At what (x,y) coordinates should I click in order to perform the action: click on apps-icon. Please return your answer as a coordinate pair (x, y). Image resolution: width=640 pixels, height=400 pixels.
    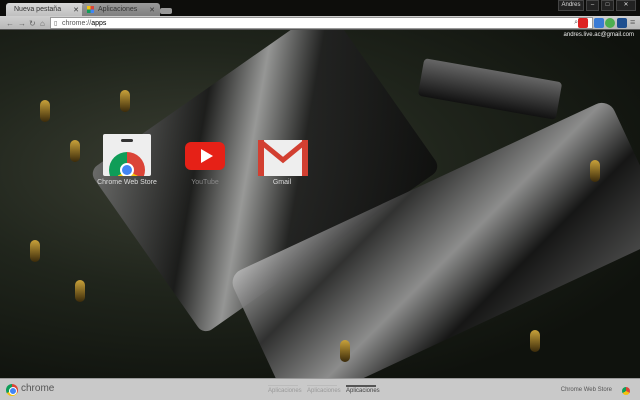
    Looking at the image, I should click on (90, 9).